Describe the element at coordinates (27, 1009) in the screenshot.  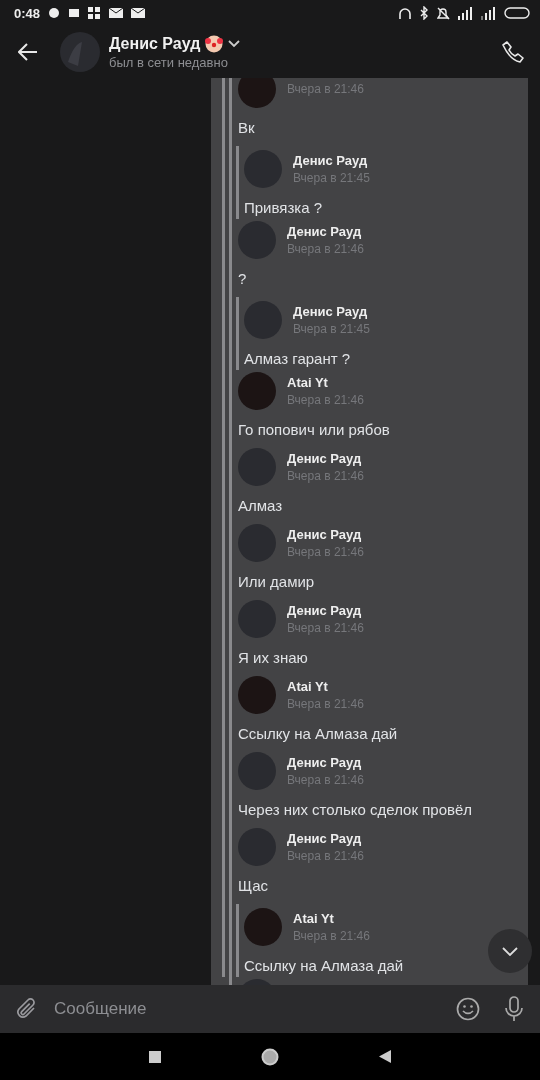
I see `paperclip-icon` at that location.